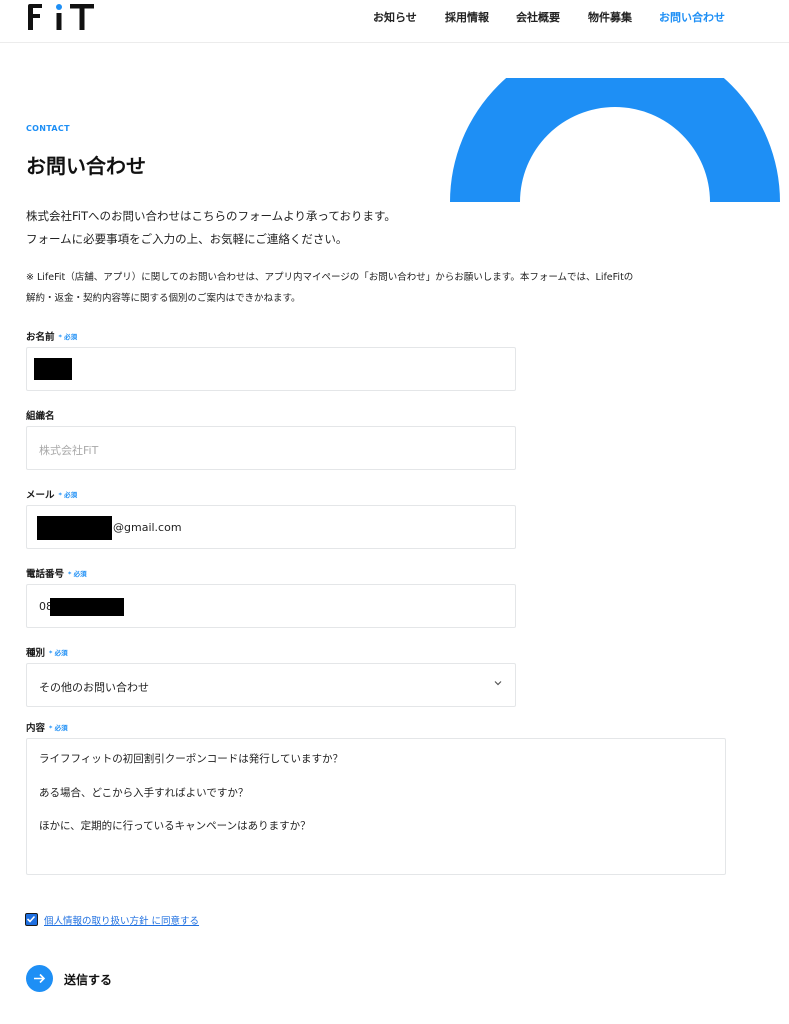 This screenshot has width=789, height=1024. I want to click on check-icon, so click(31, 919).